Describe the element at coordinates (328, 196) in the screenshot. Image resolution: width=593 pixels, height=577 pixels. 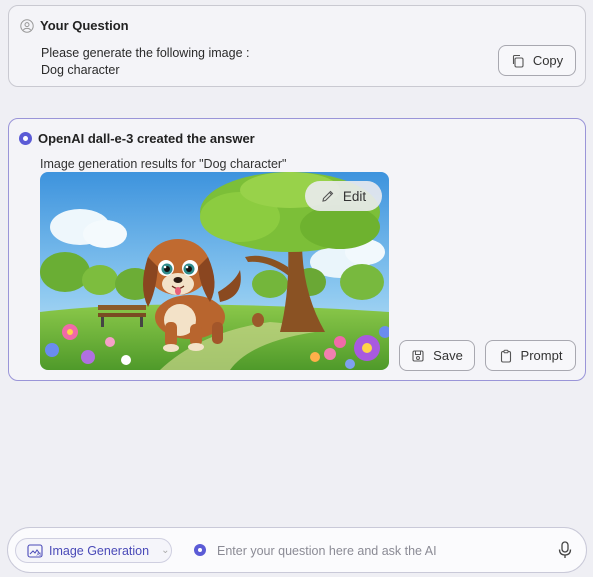
I see `pencil-icon` at that location.